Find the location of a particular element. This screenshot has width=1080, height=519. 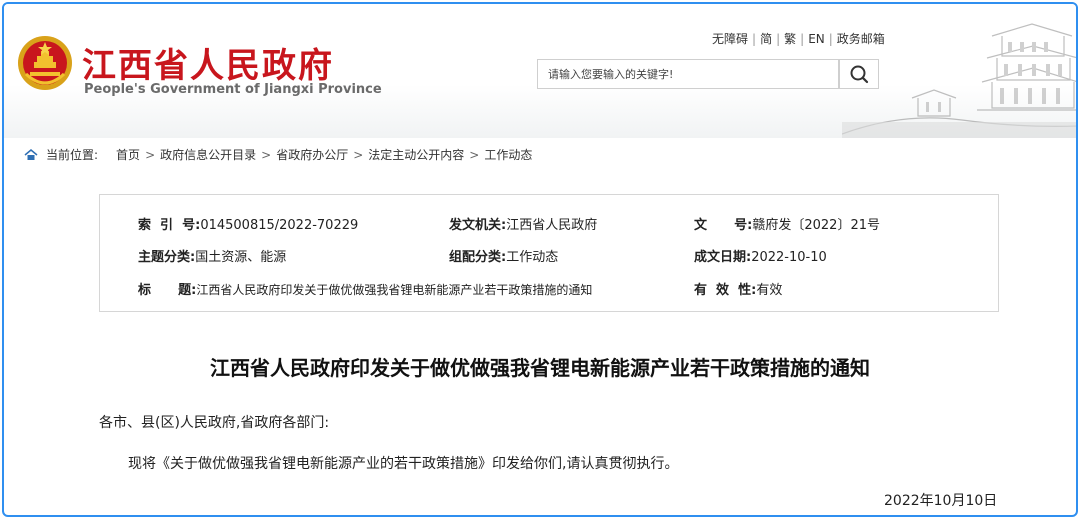

date-value: 2022-10-10 is located at coordinates (789, 257).